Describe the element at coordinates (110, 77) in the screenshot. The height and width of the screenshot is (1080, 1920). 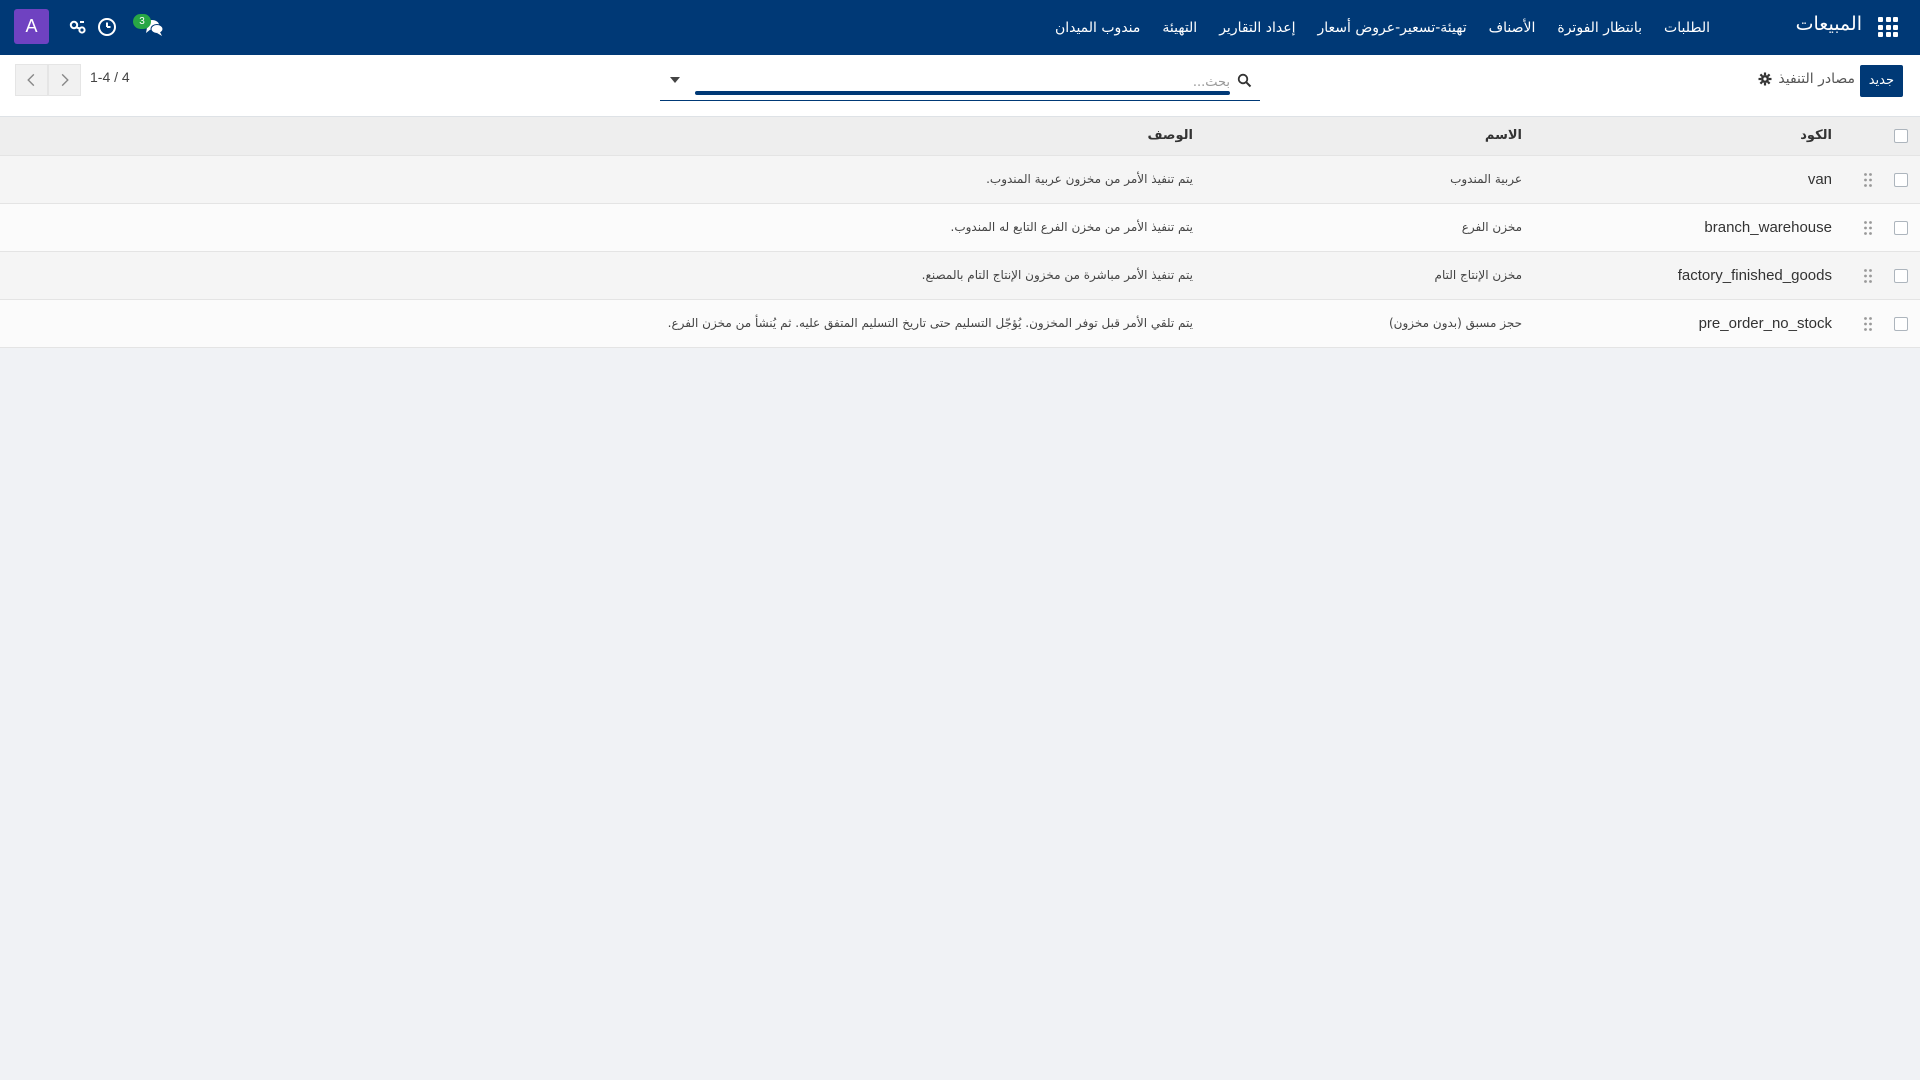
I see `pager-value: 1-4 / 4` at that location.